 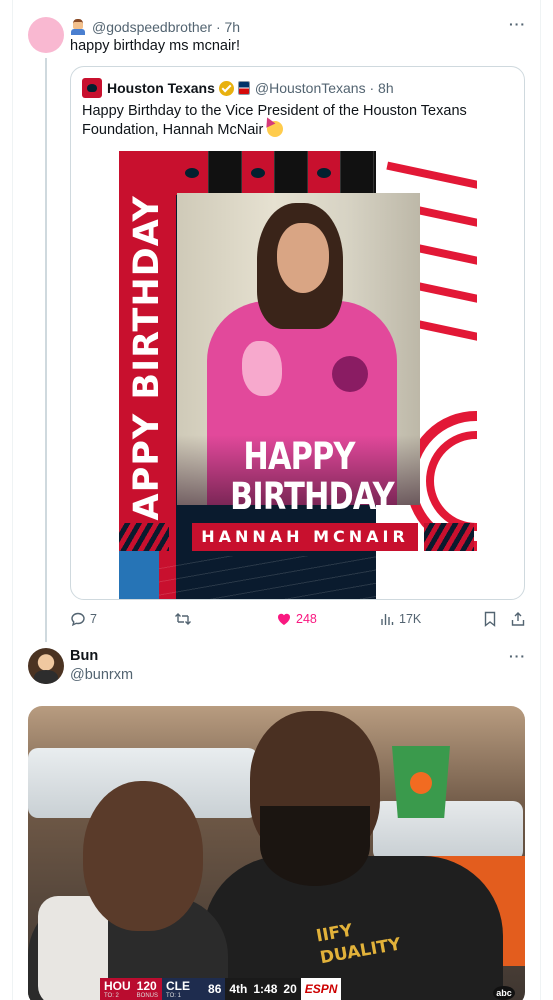 I want to click on headline-line-2: BIRTHDAY, so click(x=312, y=496).